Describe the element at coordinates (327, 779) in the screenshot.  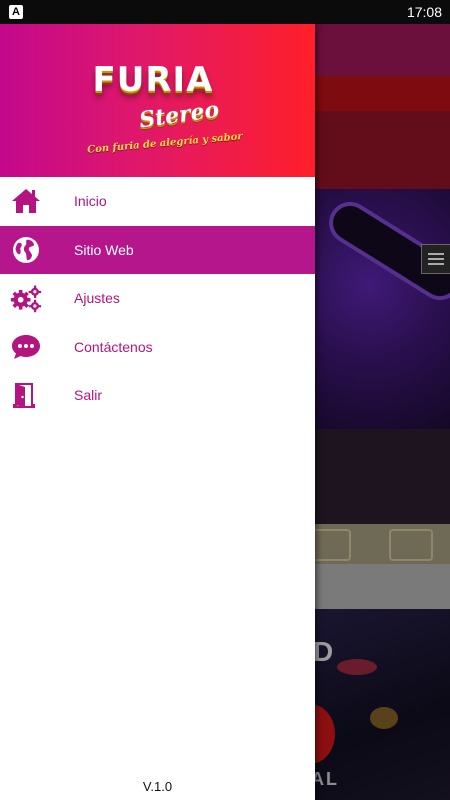
I see `bg-partial-text: AL` at that location.